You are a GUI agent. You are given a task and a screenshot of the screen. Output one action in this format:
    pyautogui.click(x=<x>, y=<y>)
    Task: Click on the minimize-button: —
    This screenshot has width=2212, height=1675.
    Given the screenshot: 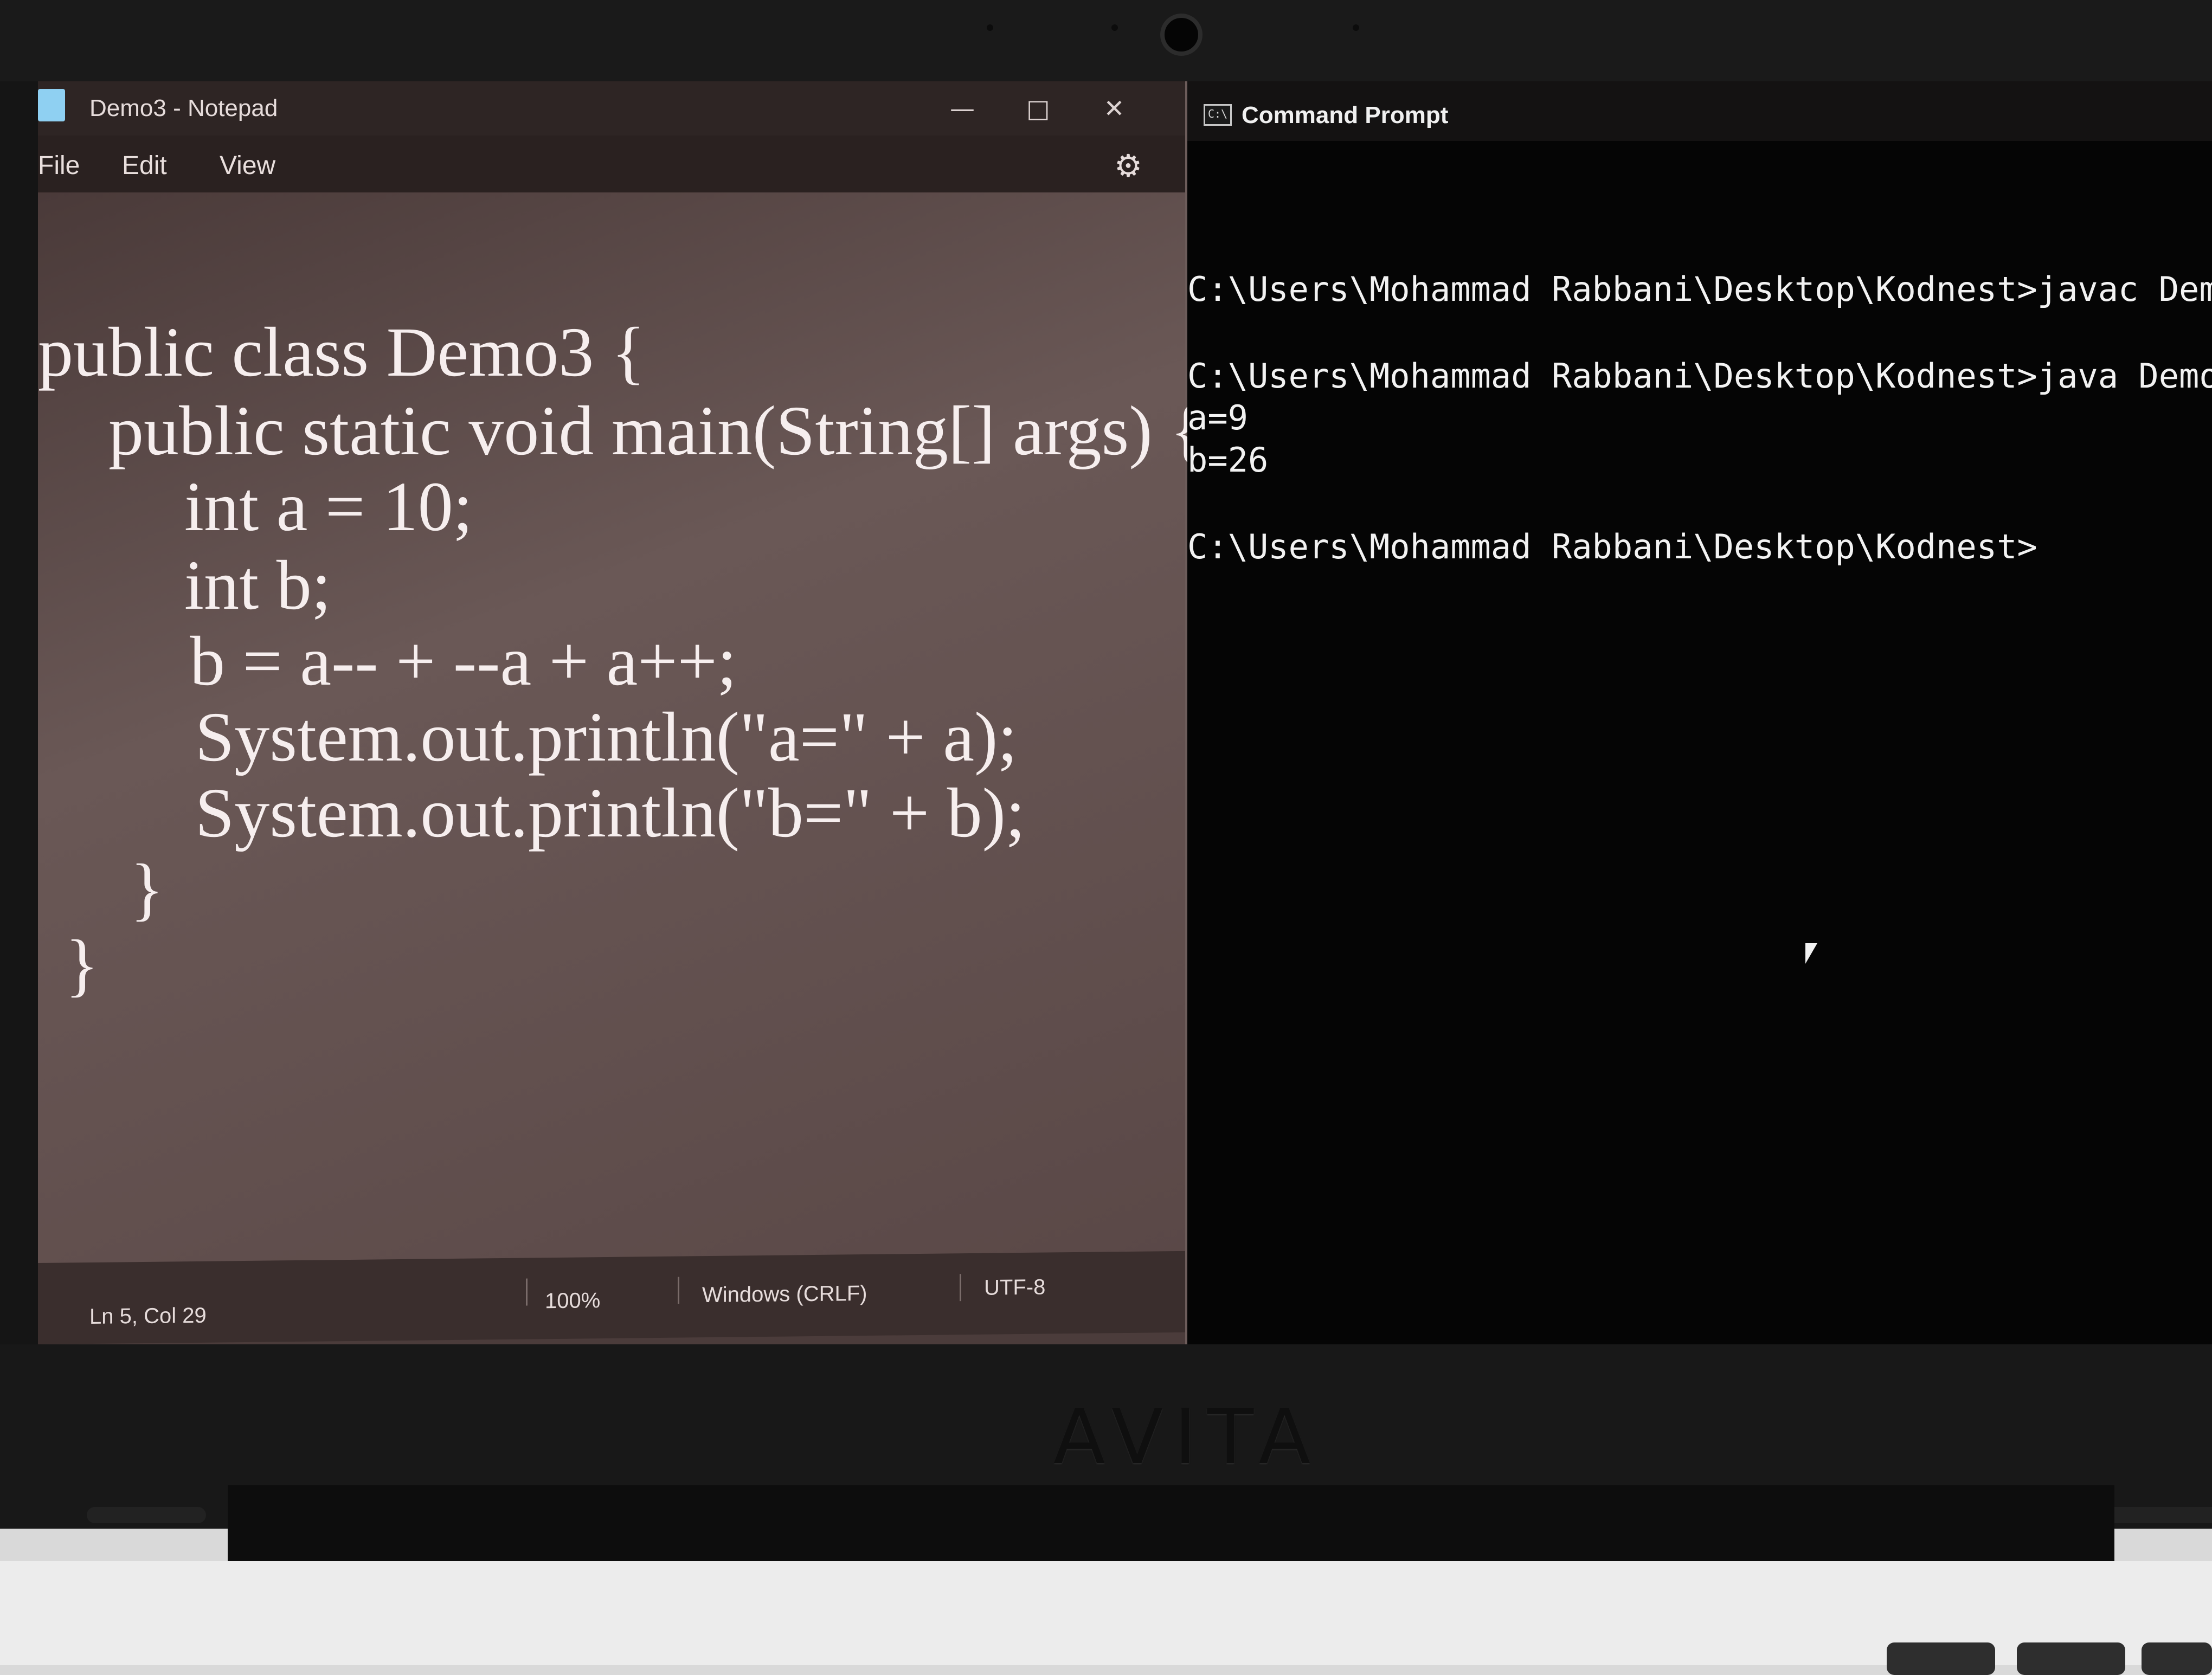 What is the action you would take?
    pyautogui.click(x=962, y=108)
    